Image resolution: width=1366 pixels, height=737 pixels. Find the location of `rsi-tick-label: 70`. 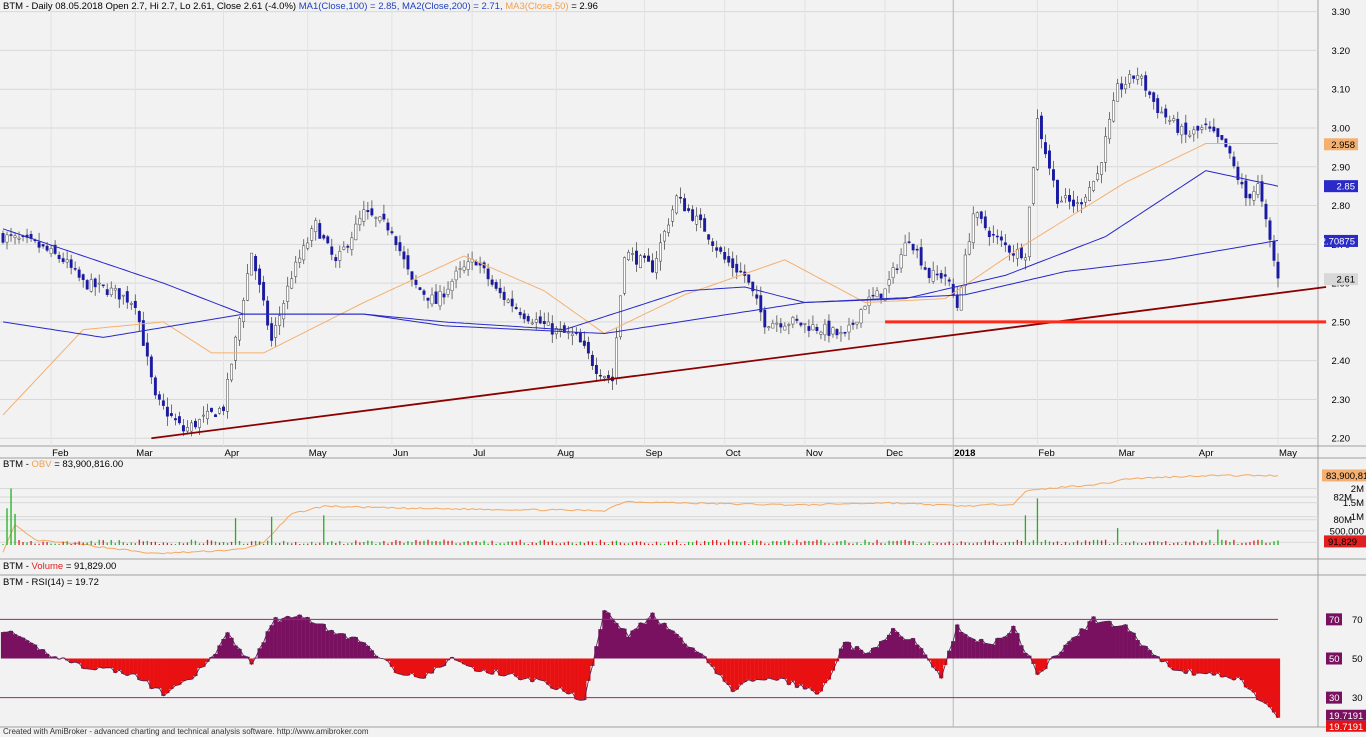

rsi-tick-label: 70 is located at coordinates (1357, 620).